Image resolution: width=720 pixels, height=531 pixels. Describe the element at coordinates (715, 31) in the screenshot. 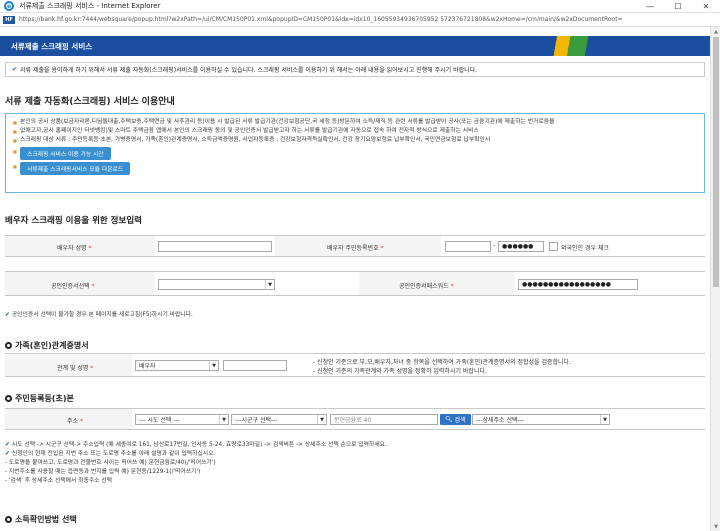

I see `scroll-up-icon: ▲` at that location.